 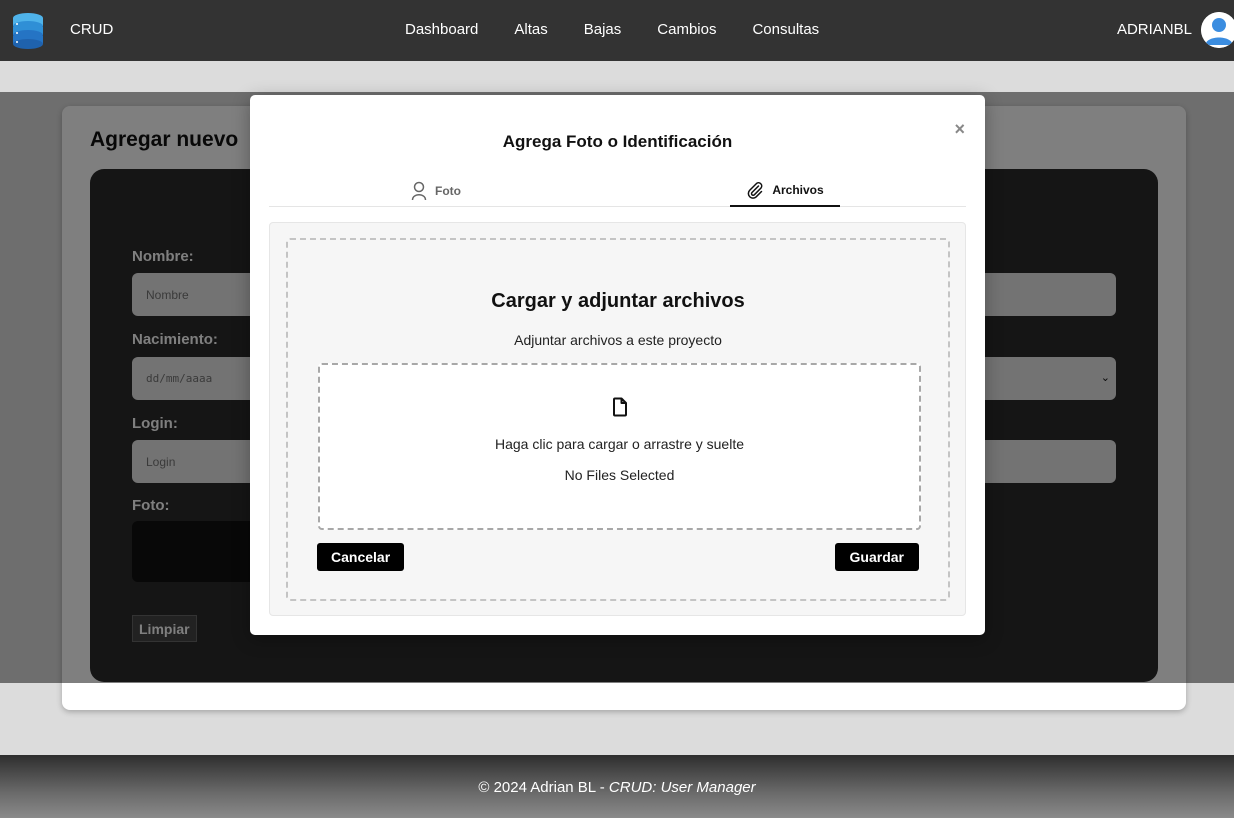 I want to click on footer: © 2024 Adrian BL - CRUD: User Manager, so click(x=617, y=786).